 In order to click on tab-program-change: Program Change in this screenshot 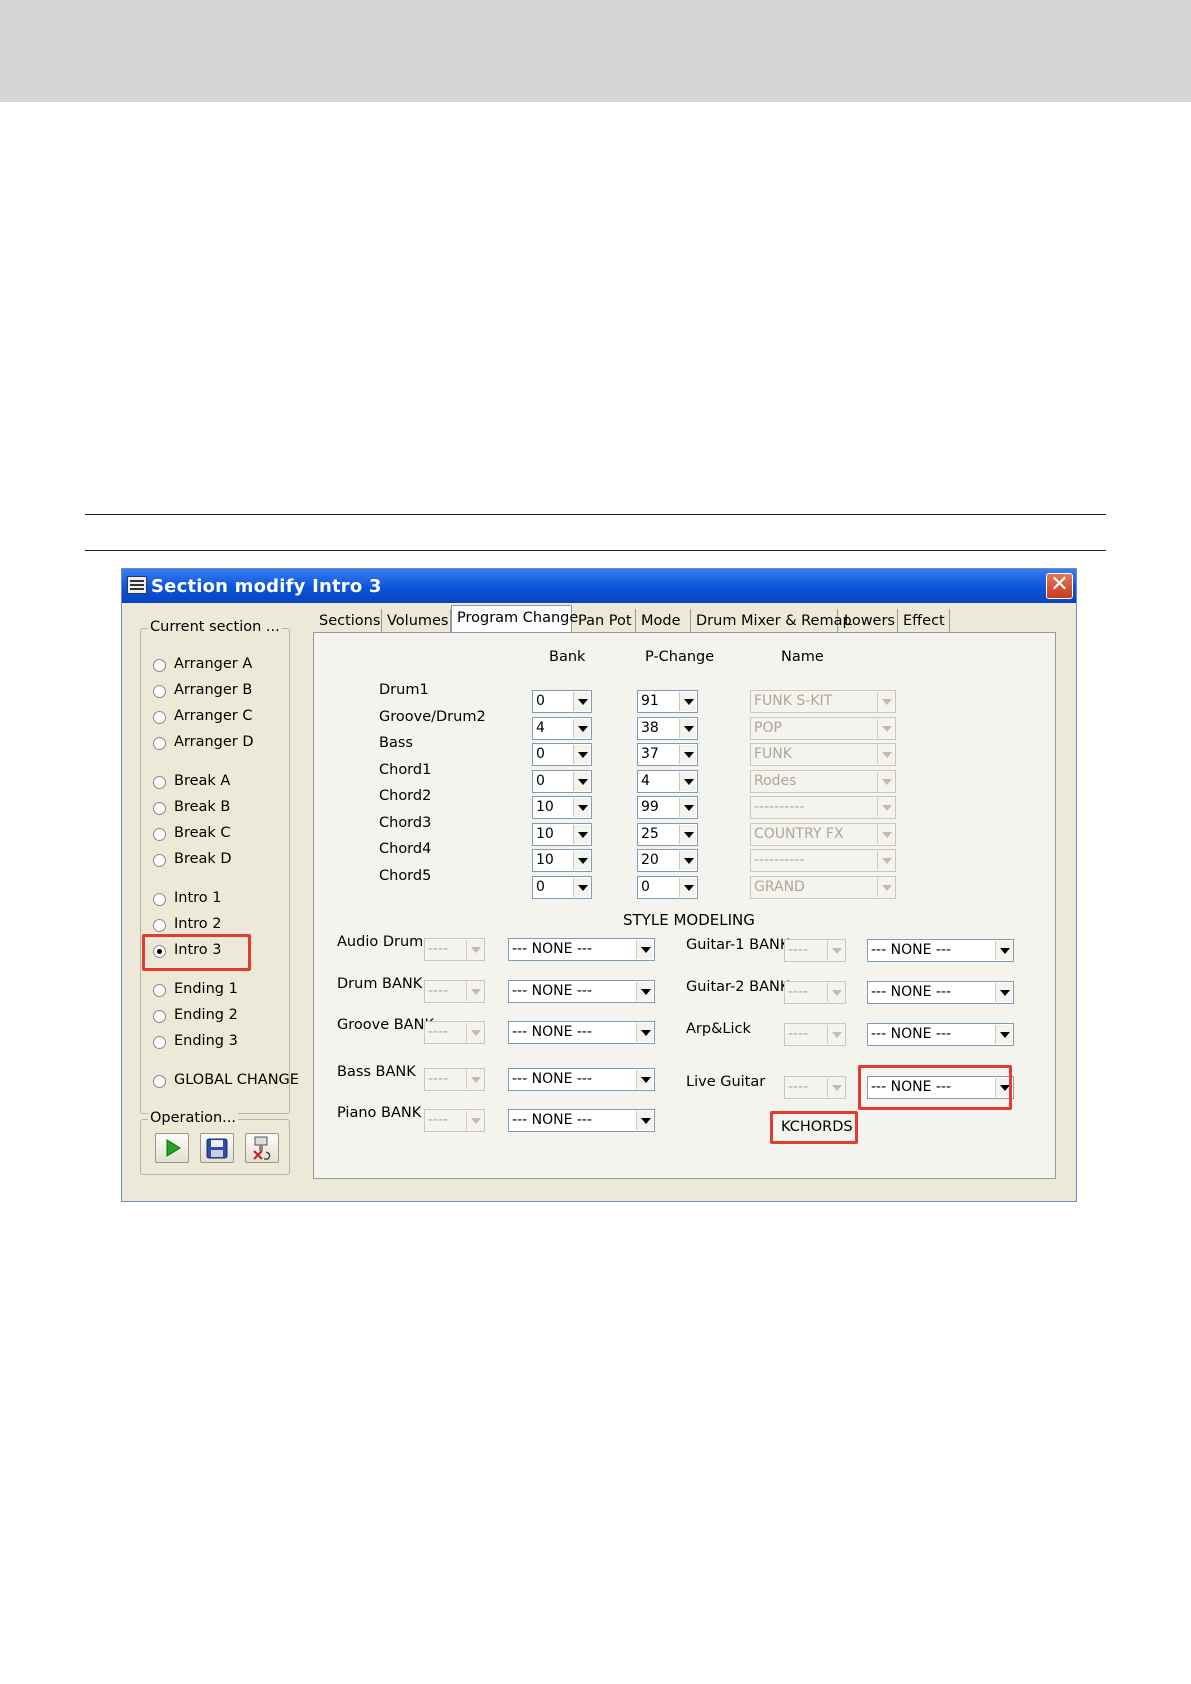, I will do `click(514, 619)`.